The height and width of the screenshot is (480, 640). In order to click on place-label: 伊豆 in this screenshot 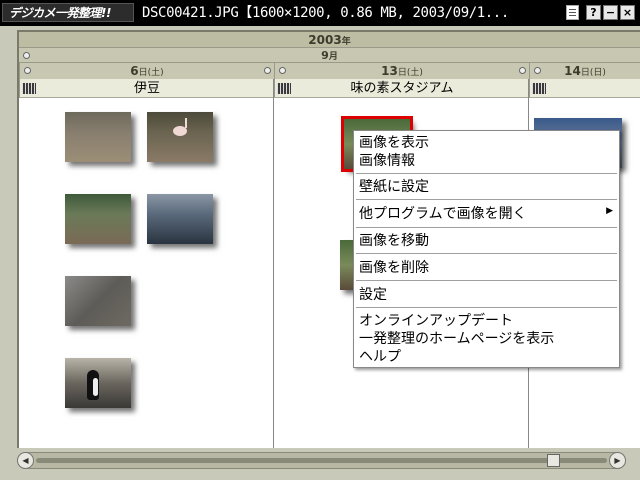, I will do `click(146, 88)`.